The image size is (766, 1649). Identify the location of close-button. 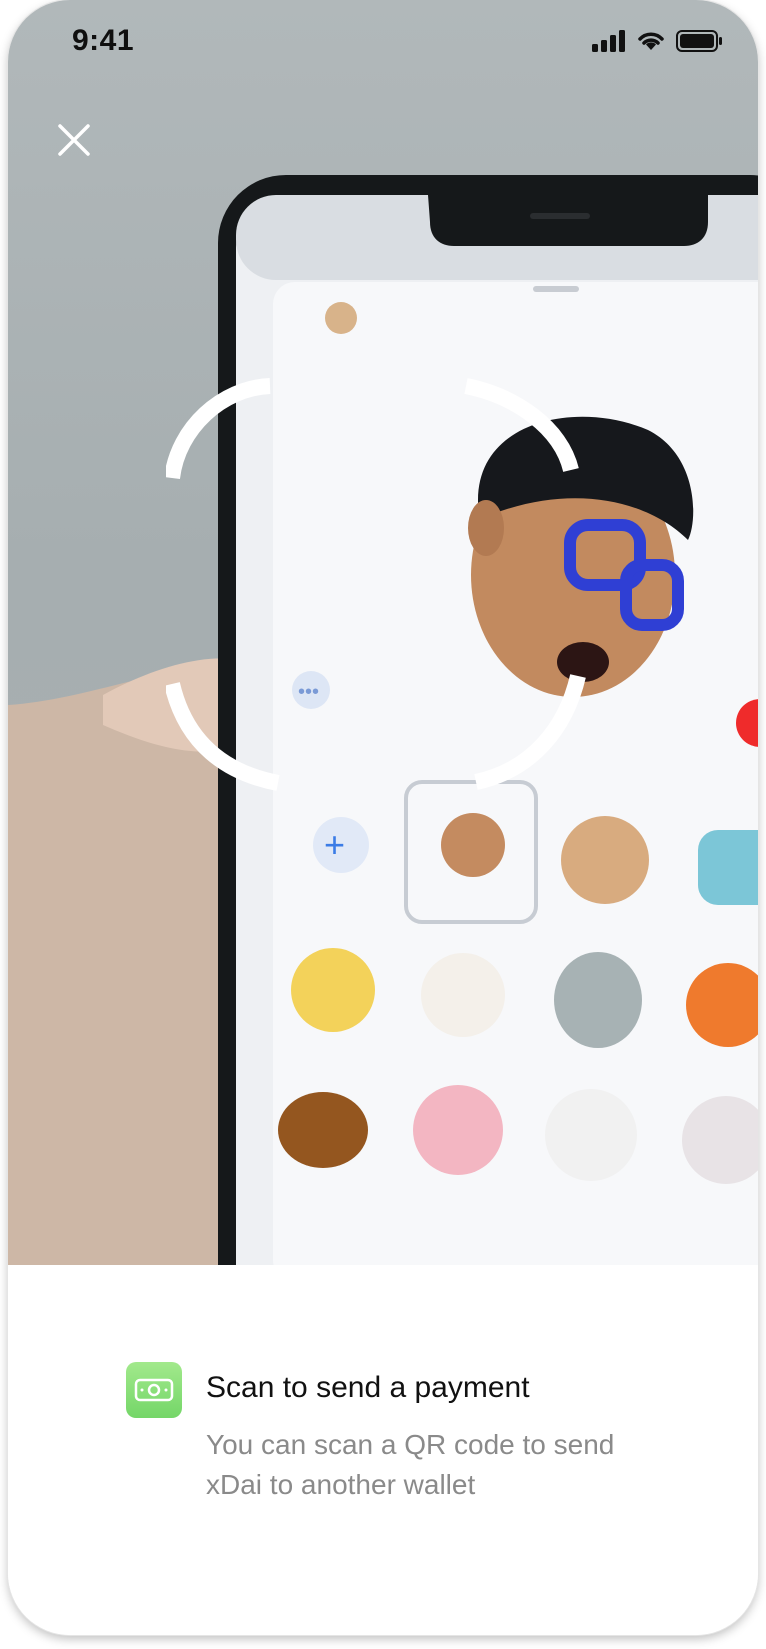
(74, 140).